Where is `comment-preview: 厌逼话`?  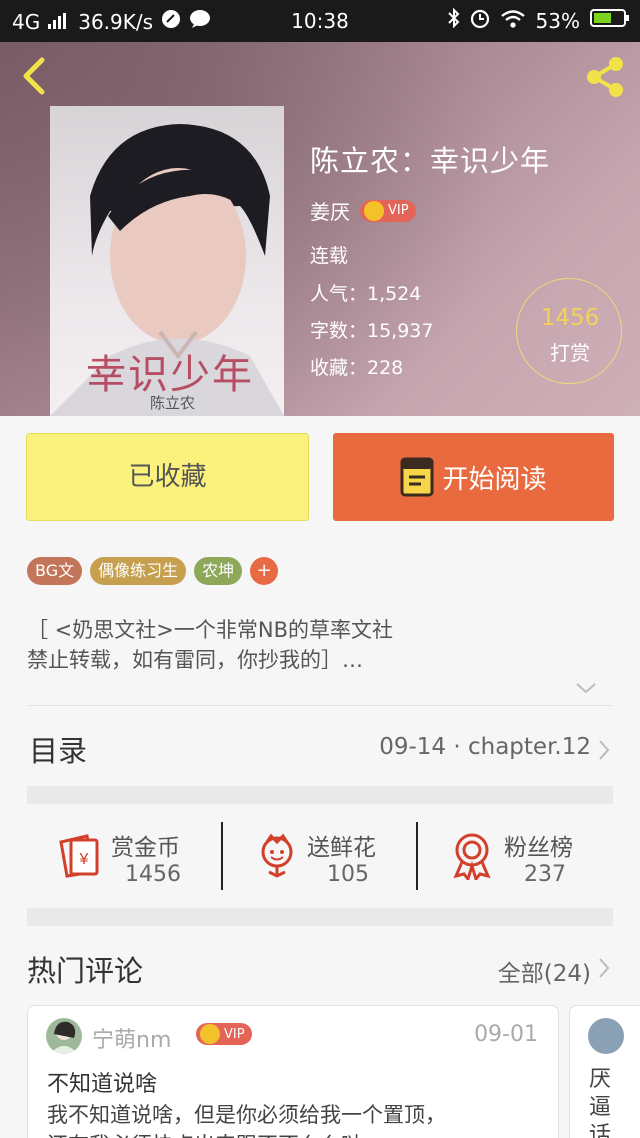 comment-preview: 厌逼话 is located at coordinates (600, 1102).